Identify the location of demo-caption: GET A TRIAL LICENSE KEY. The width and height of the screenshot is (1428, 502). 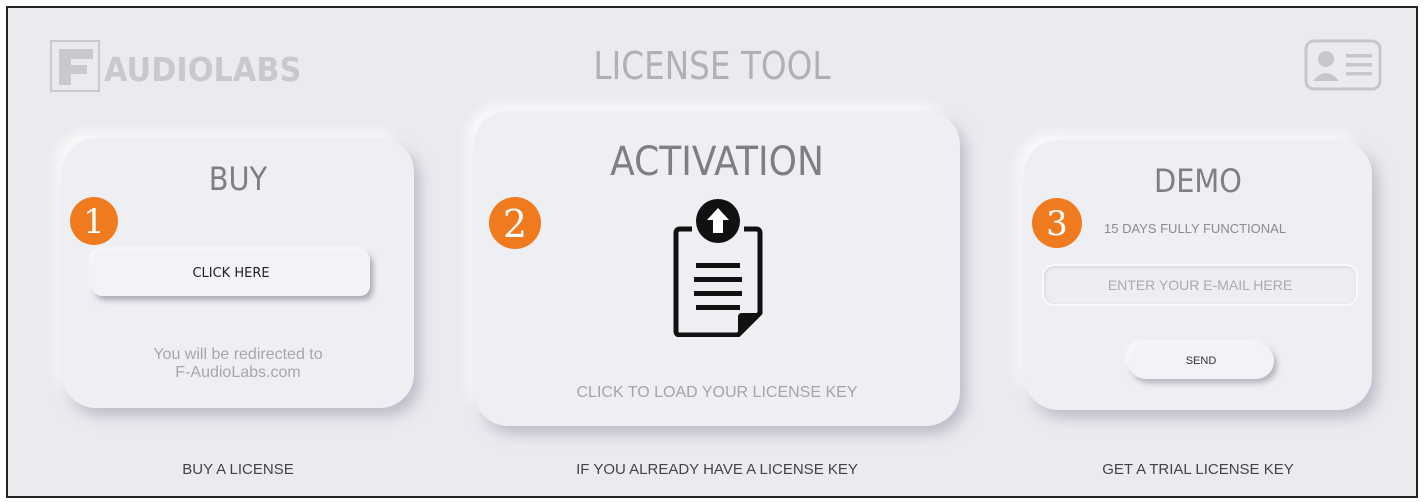
(1198, 469).